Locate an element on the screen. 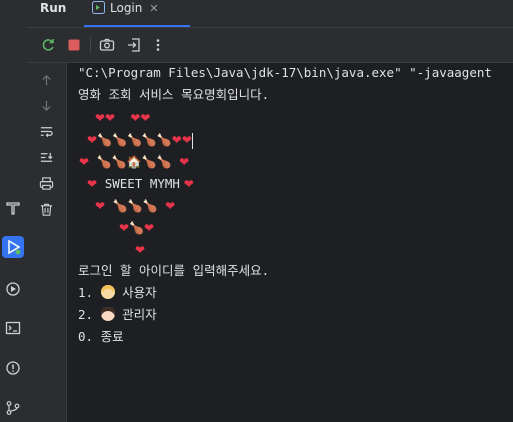  tab-login: Login ✕ is located at coordinates (141, 13).